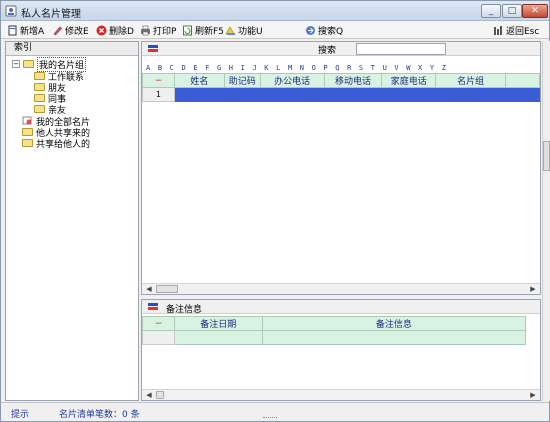 The width and height of the screenshot is (550, 422). I want to click on letter-y: Y, so click(432, 68).